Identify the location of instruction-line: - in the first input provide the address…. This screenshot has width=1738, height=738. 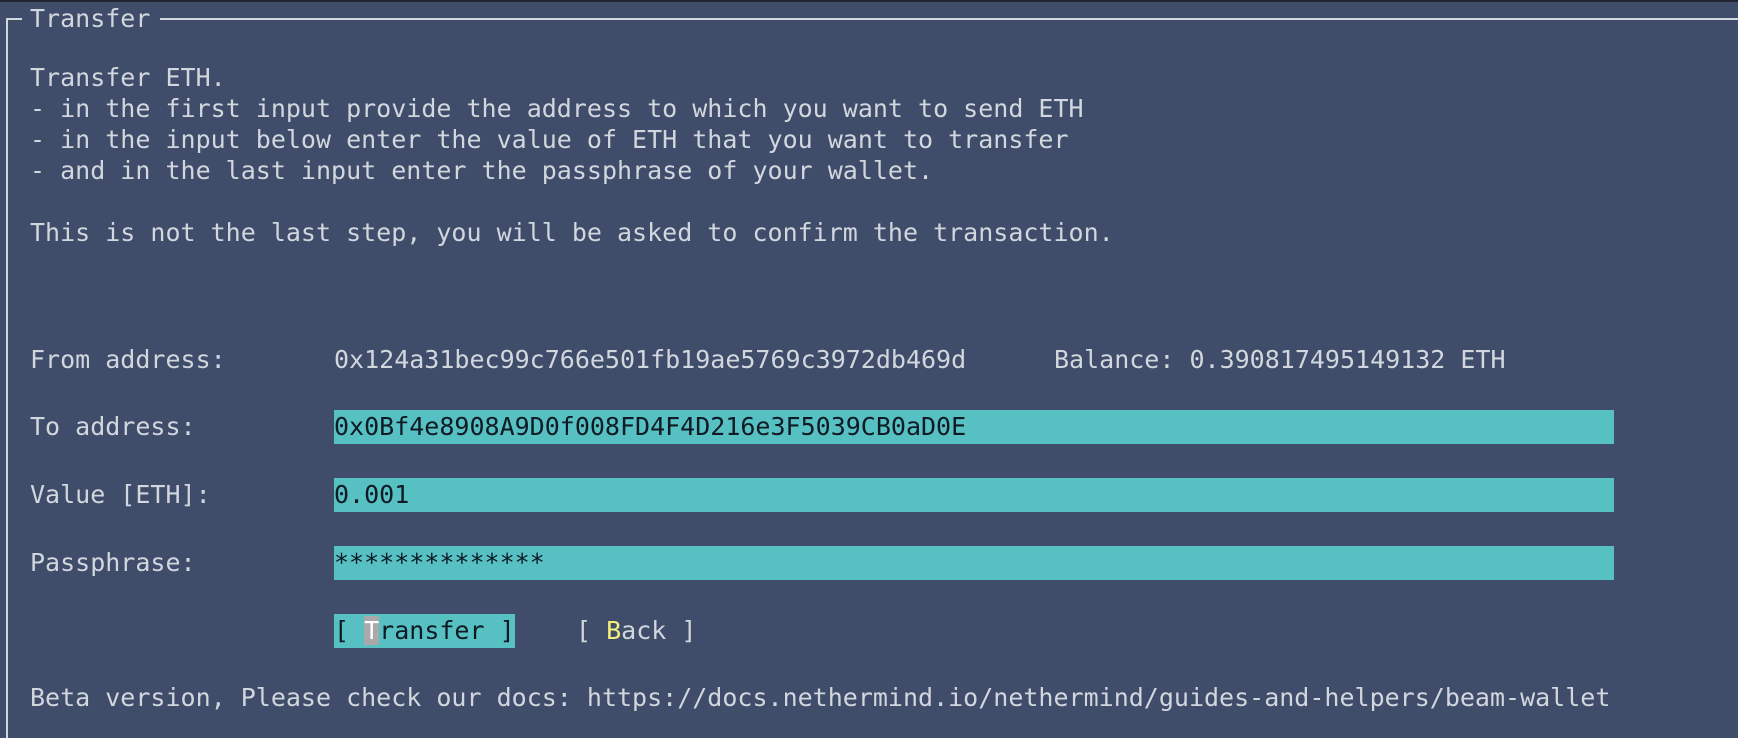
(557, 108).